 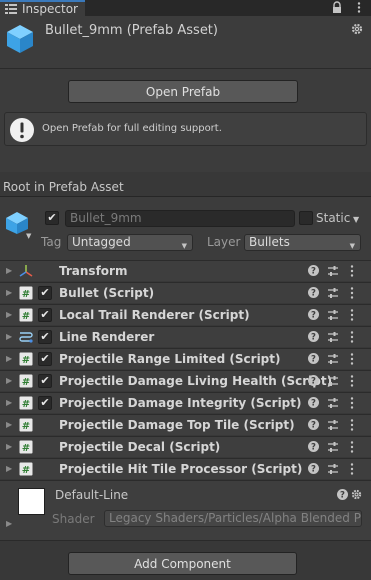 What do you see at coordinates (196, 381) in the screenshot?
I see `component-label: Projectile Damage Living Health (Script)` at bounding box center [196, 381].